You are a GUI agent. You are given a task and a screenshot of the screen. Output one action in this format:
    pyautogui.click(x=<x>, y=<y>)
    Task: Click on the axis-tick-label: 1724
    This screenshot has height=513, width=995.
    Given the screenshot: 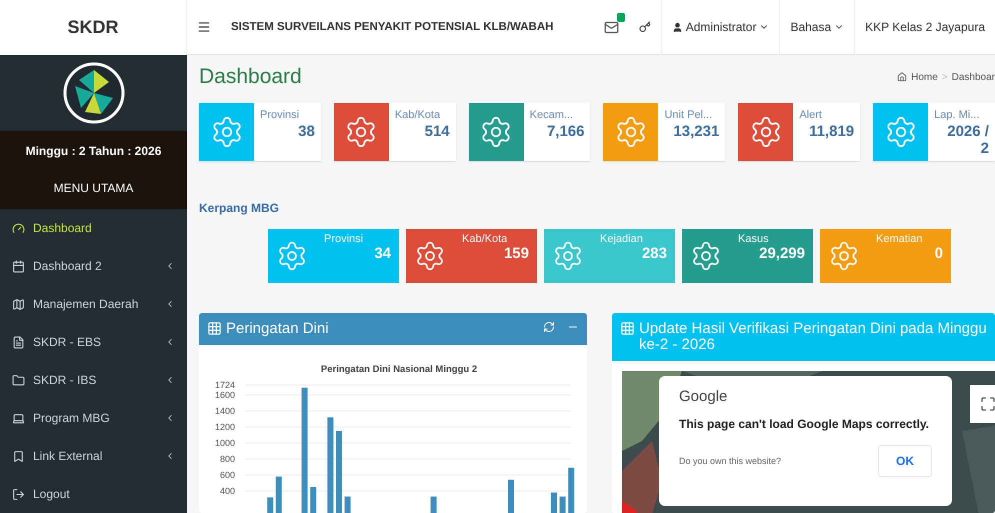 What is the action you would take?
    pyautogui.click(x=224, y=385)
    